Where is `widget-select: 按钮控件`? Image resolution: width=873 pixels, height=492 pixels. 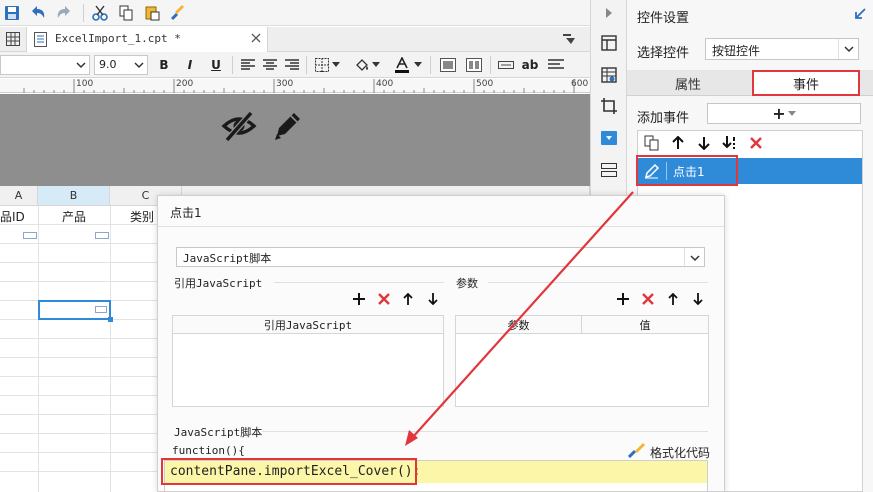
widget-select: 按钮控件 is located at coordinates (782, 49).